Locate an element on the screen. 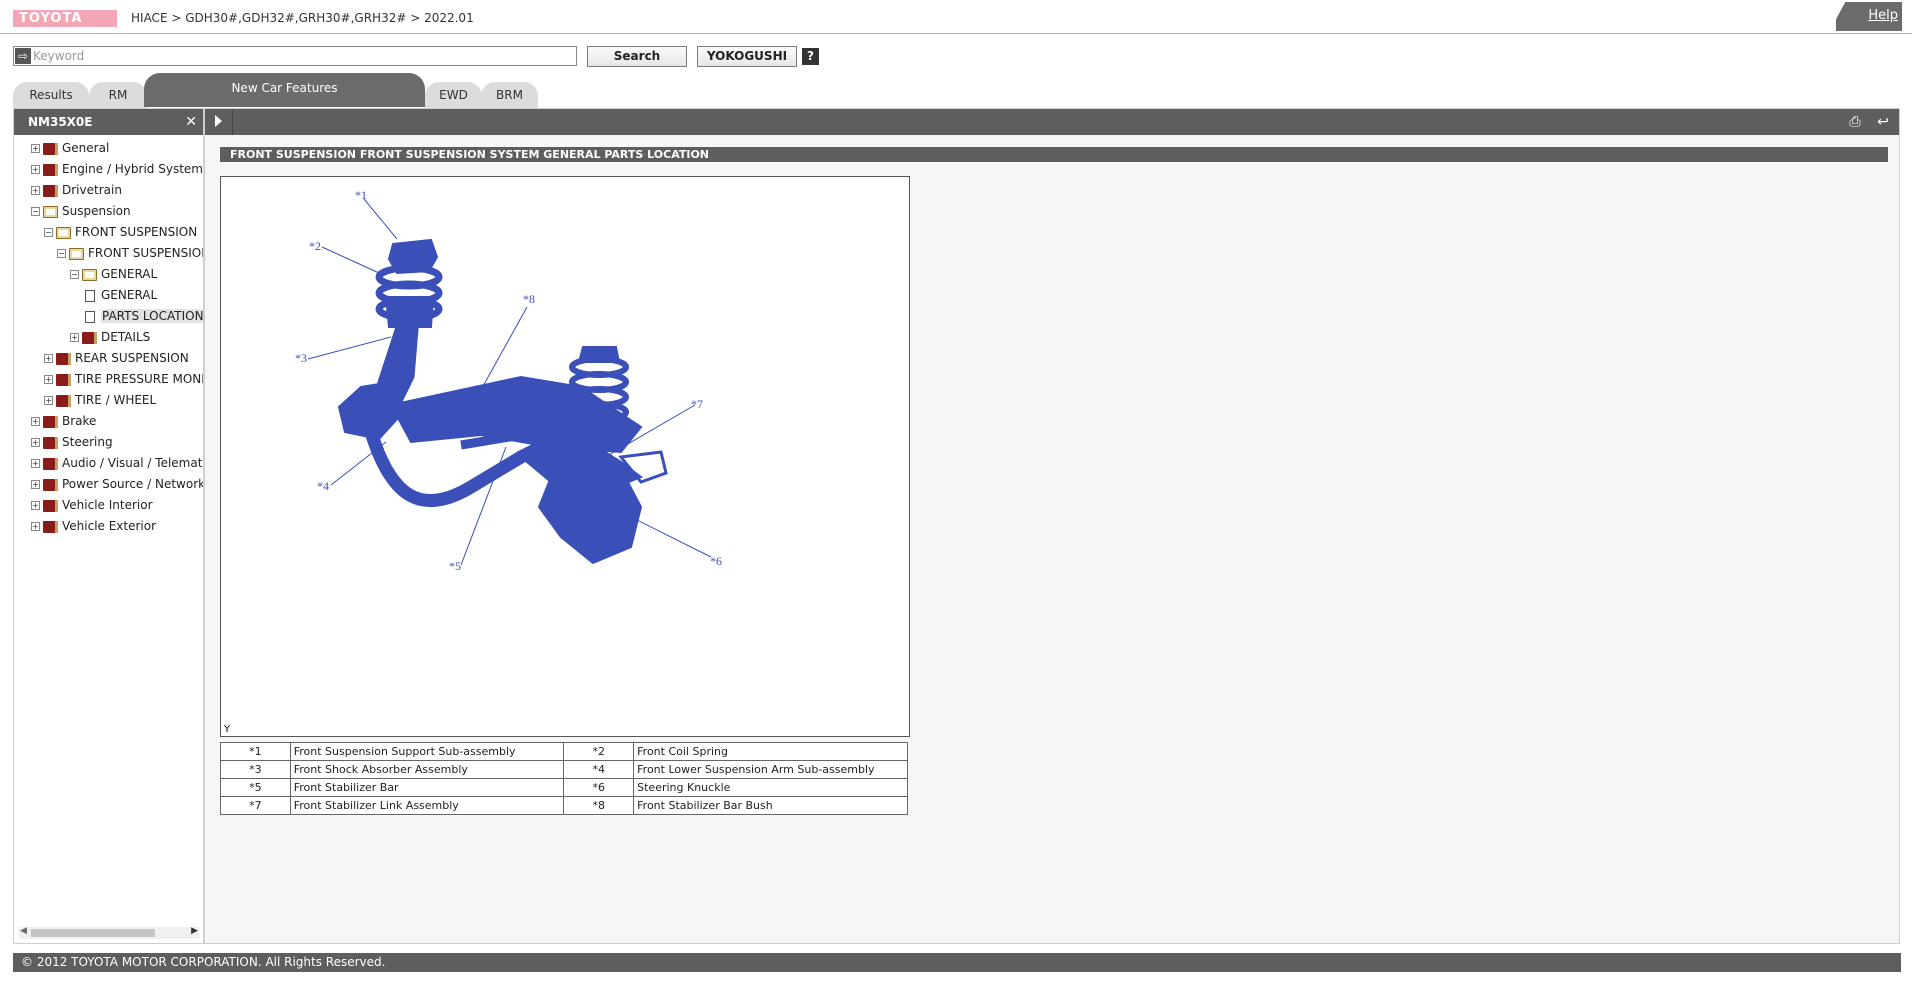 The image size is (1912, 982). scroll-left-icon: ◀ is located at coordinates (23, 931).